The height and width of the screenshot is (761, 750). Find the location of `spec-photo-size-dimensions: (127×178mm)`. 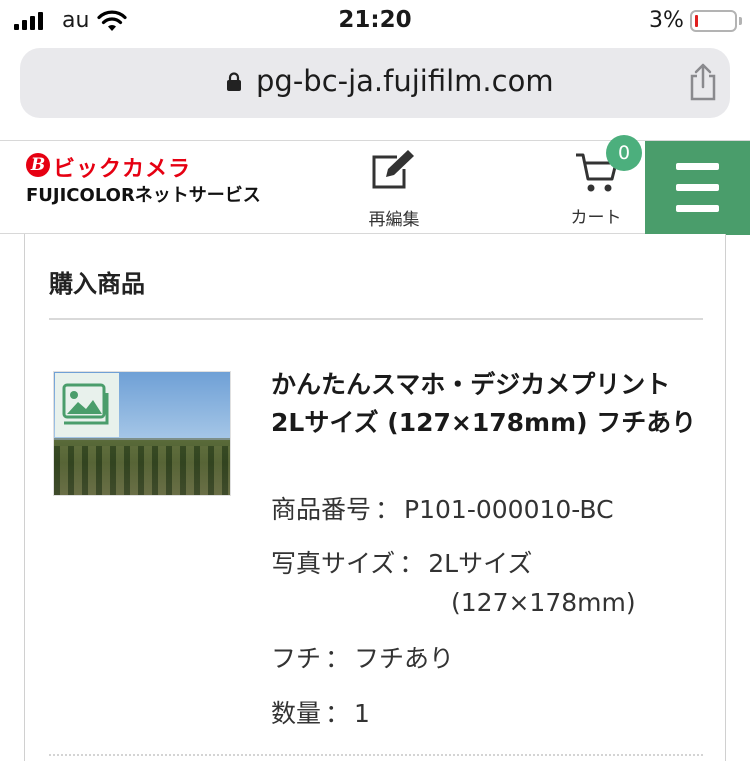

spec-photo-size-dimensions: (127×178mm) is located at coordinates (543, 602).